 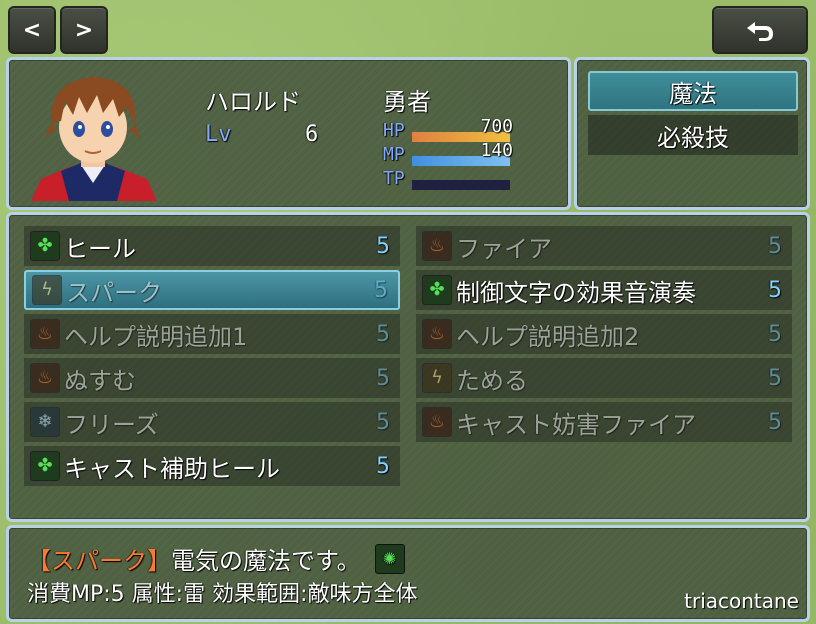 I want to click on skill-item: ✤ 制御文字の効果音演奏 5, so click(x=604, y=290).